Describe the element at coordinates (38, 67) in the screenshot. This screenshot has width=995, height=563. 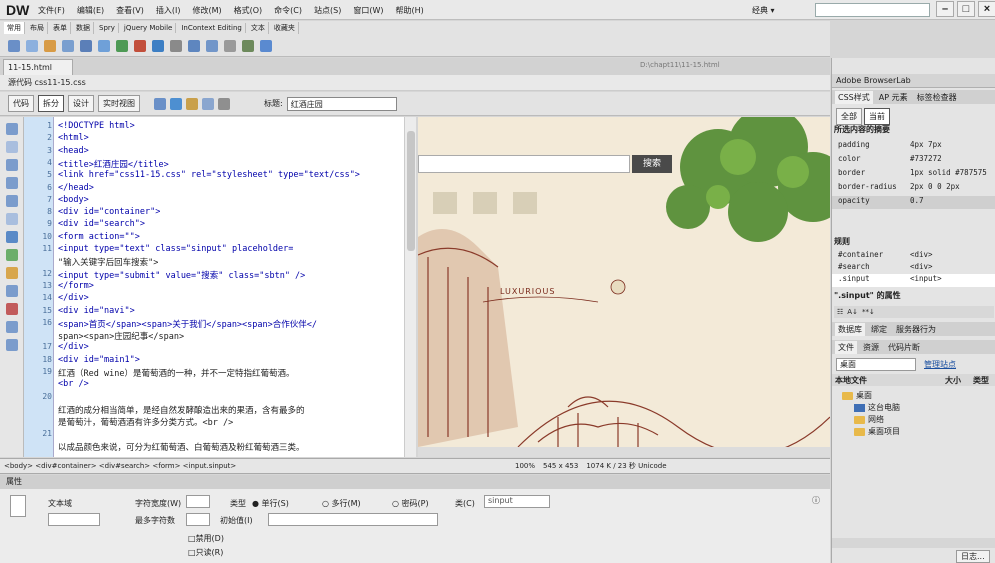
I see `document-tab: 11-15.html` at that location.